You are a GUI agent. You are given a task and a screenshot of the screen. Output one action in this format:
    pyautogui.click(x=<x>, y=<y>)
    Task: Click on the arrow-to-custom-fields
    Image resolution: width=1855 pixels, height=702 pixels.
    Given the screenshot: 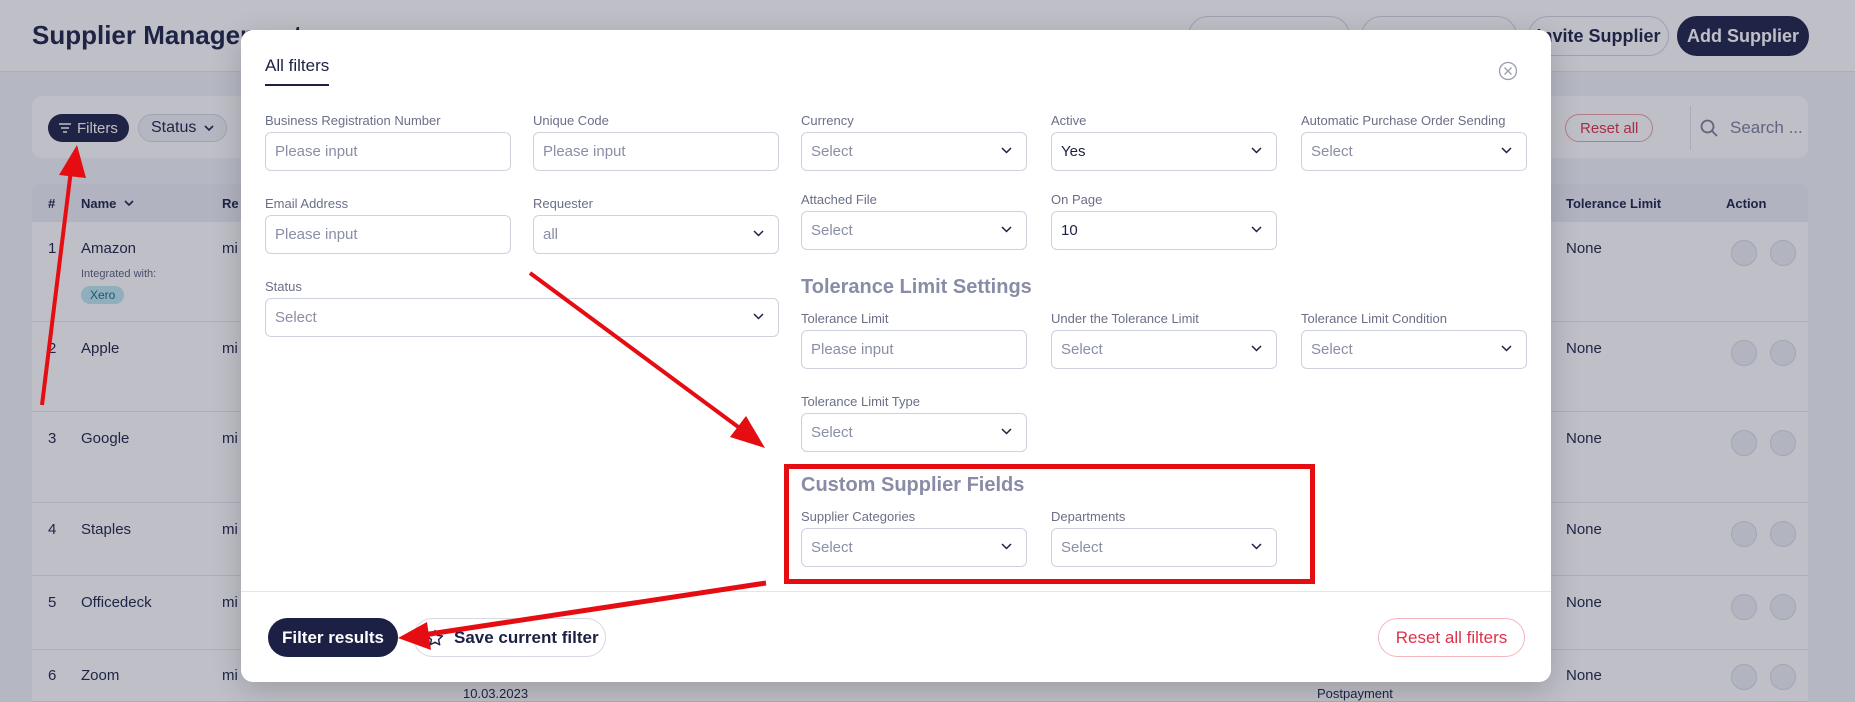 What is the action you would take?
    pyautogui.click(x=646, y=359)
    